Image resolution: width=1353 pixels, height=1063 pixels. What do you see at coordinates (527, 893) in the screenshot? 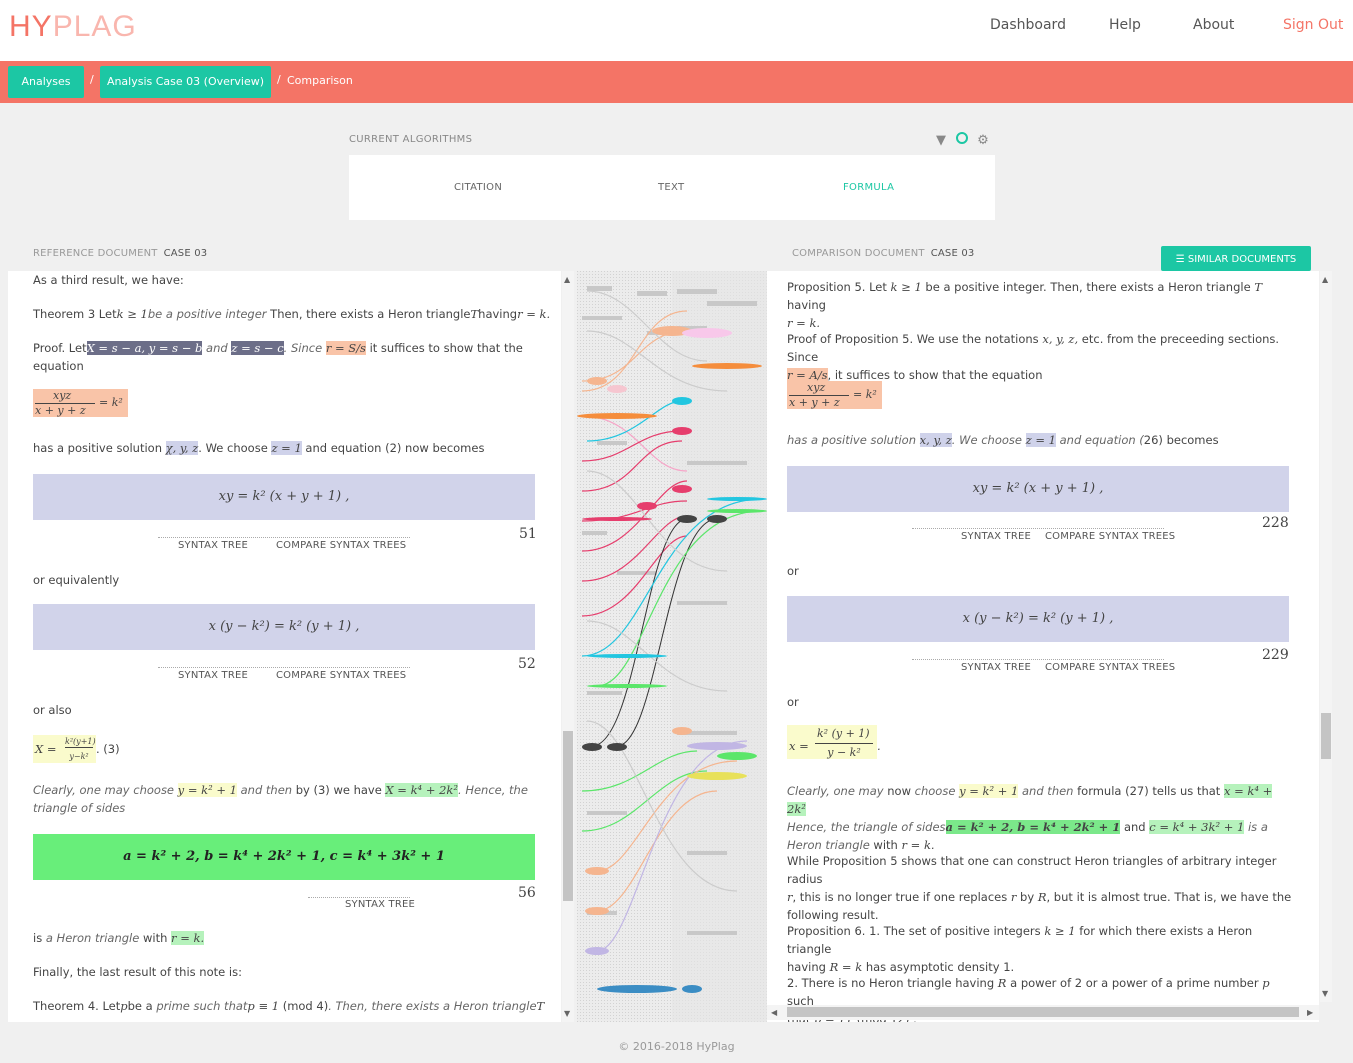
I see `formula-number: 56` at bounding box center [527, 893].